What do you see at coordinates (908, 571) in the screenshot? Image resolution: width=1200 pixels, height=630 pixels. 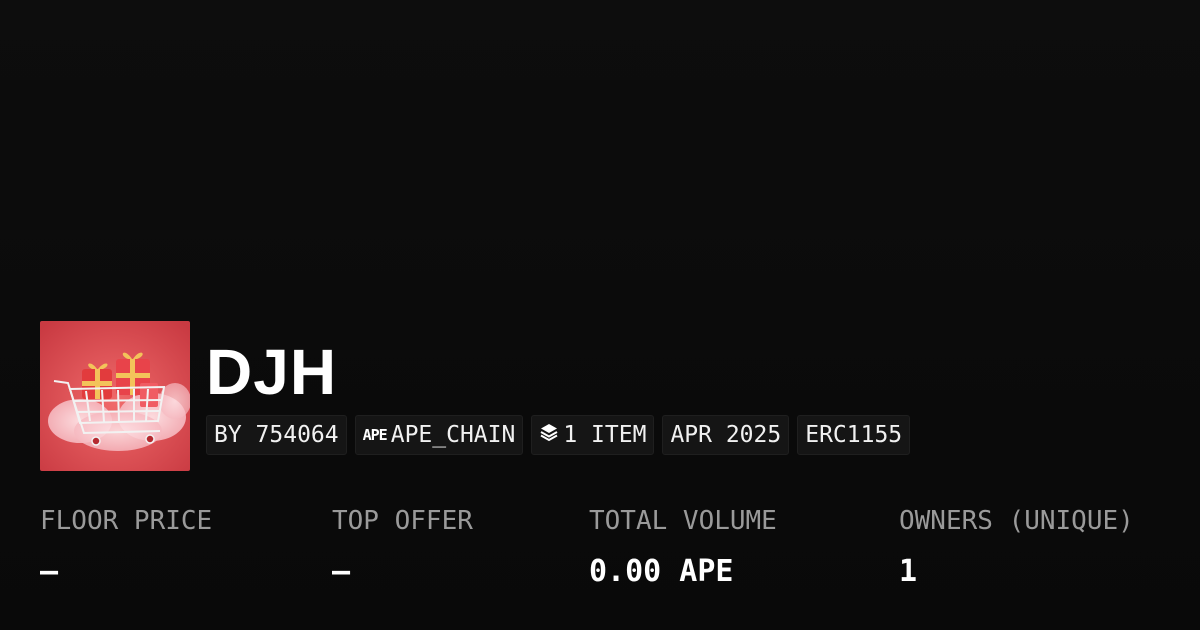 I see `owners-value: 1` at bounding box center [908, 571].